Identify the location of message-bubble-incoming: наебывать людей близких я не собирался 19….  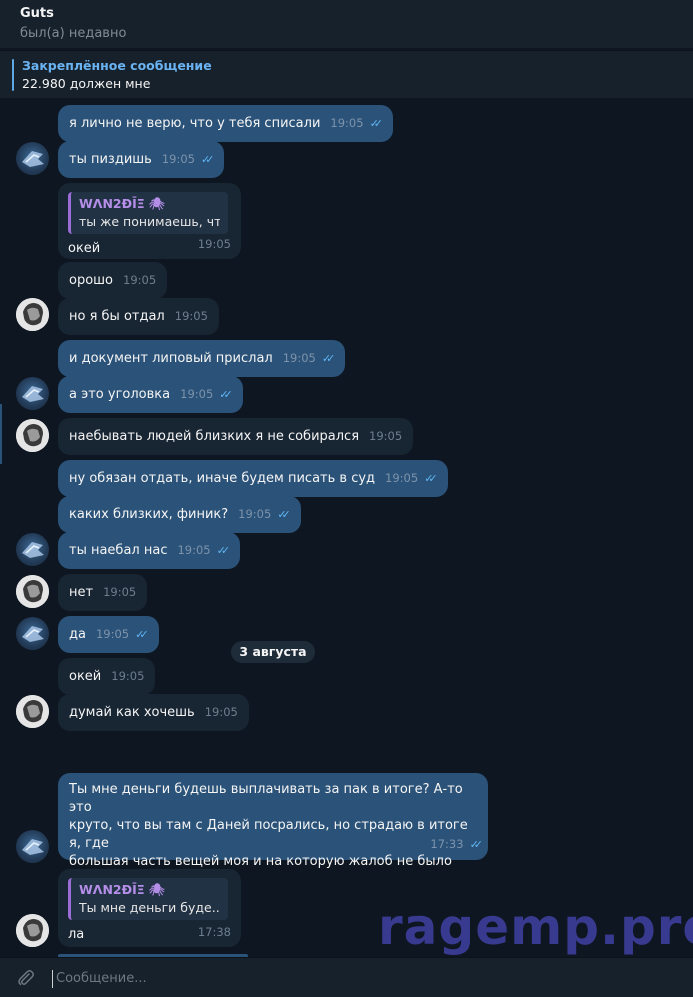
(236, 436).